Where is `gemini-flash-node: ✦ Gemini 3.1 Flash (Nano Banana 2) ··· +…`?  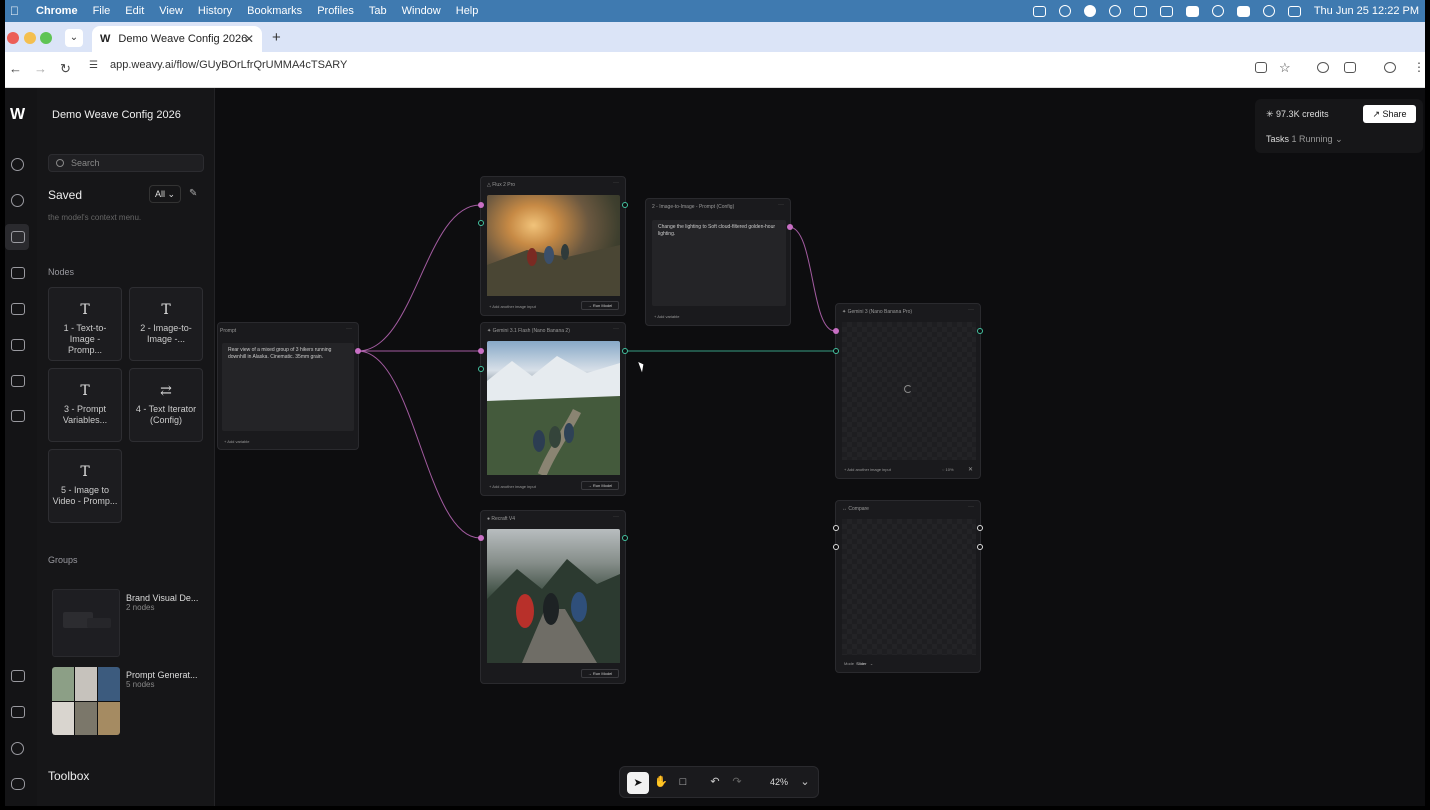
gemini-flash-node: ✦ Gemini 3.1 Flash (Nano Banana 2) ··· +… is located at coordinates (553, 409).